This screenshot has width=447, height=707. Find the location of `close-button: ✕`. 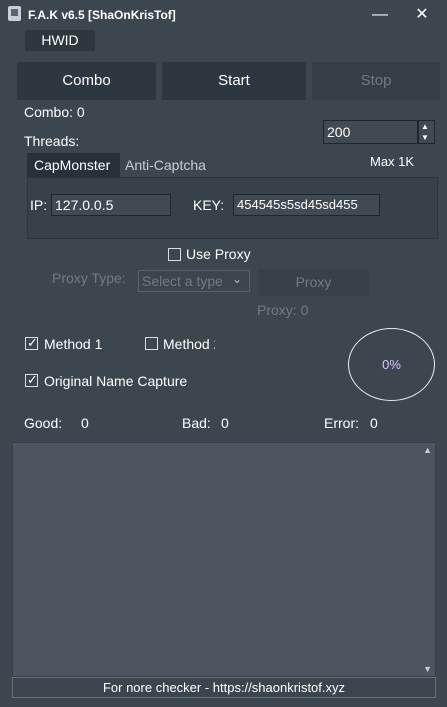

close-button: ✕ is located at coordinates (422, 15).